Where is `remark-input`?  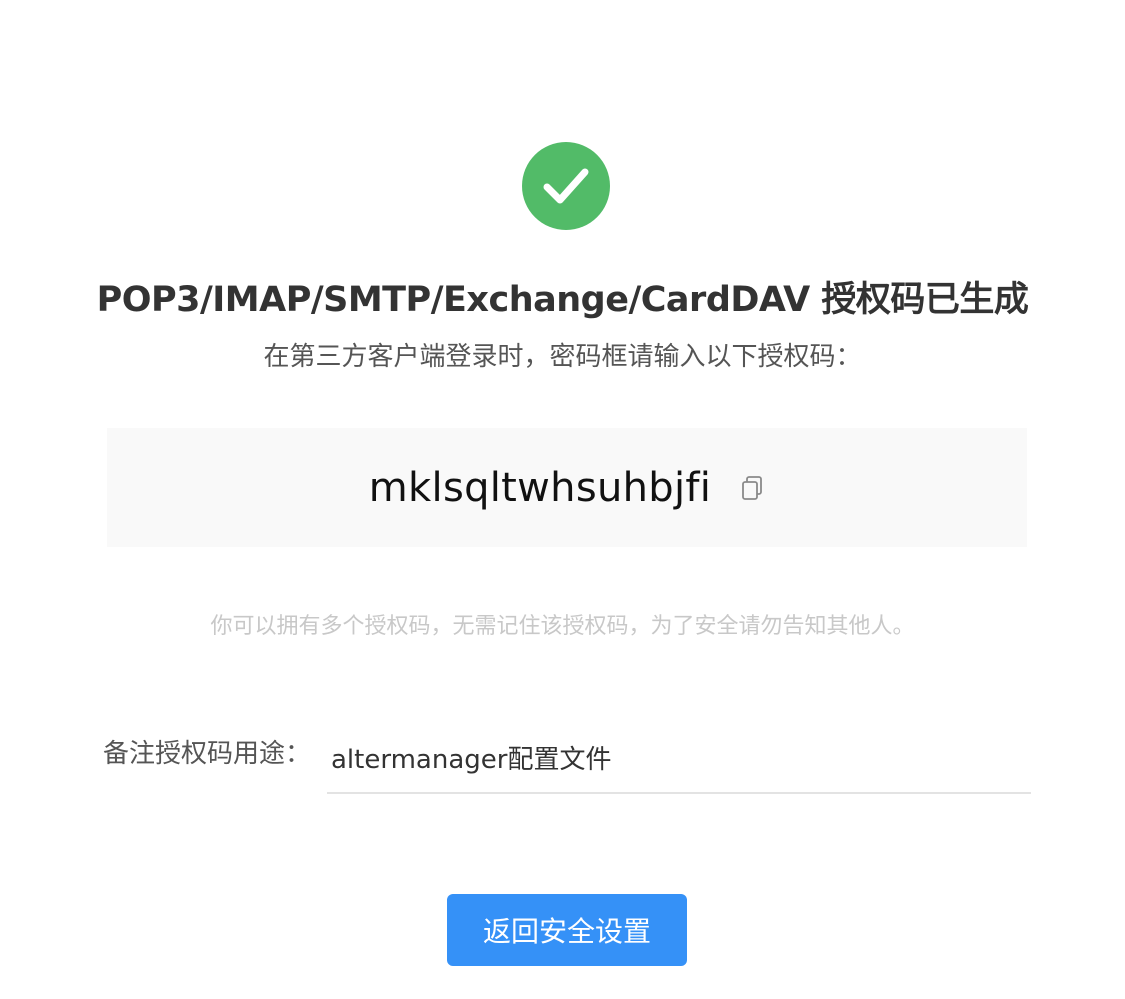
remark-input is located at coordinates (679, 758).